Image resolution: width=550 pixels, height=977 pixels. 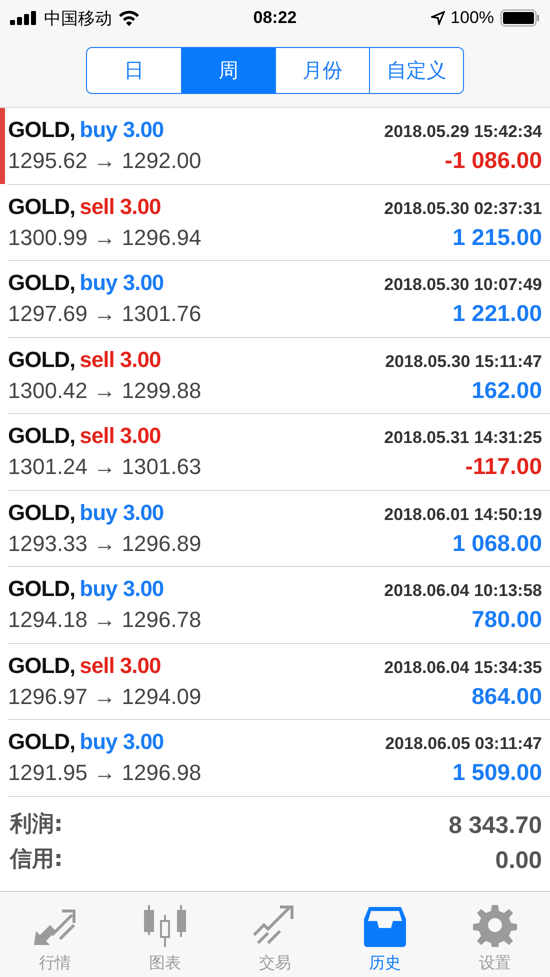 What do you see at coordinates (78, 19) in the screenshot?
I see `carrier-name: 中国移动` at bounding box center [78, 19].